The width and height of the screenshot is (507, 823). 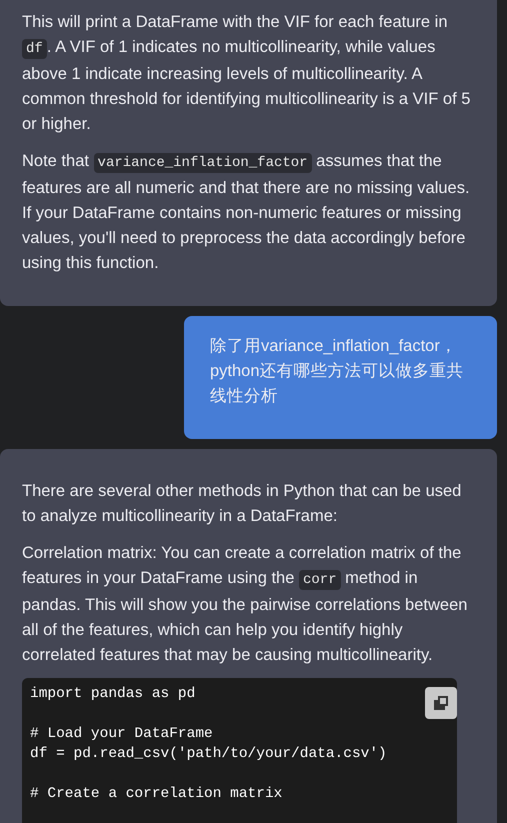 What do you see at coordinates (208, 744) in the screenshot?
I see `code-text: import pandas as pd # Load your DataFrame df = pd.read_csv('path/to/your/data.csv') # Create a correlation matrix` at bounding box center [208, 744].